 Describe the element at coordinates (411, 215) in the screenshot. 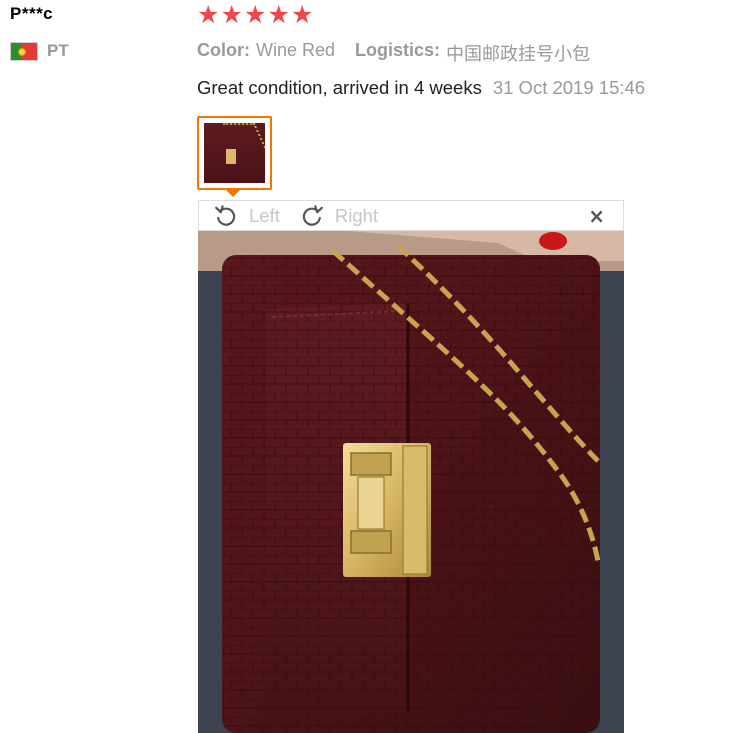

I see `photo-viewer-toolbar: Left Right ×` at that location.